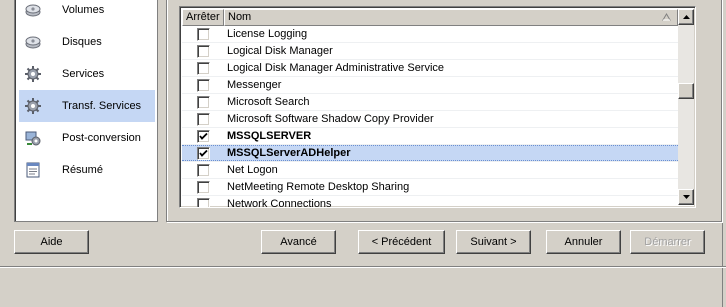 The image size is (726, 307). I want to click on service-row: Net Logon, so click(430, 170).